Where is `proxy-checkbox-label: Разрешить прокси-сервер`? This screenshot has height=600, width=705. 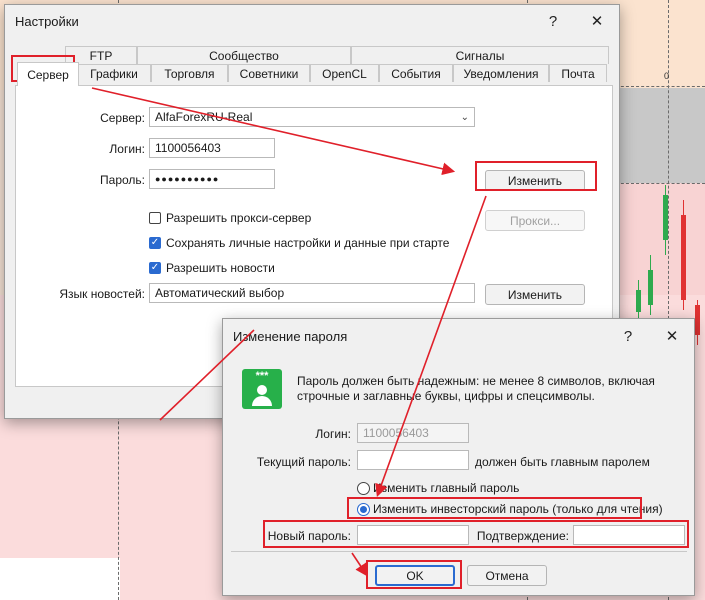
proxy-checkbox-label: Разрешить прокси-сервер is located at coordinates (239, 218).